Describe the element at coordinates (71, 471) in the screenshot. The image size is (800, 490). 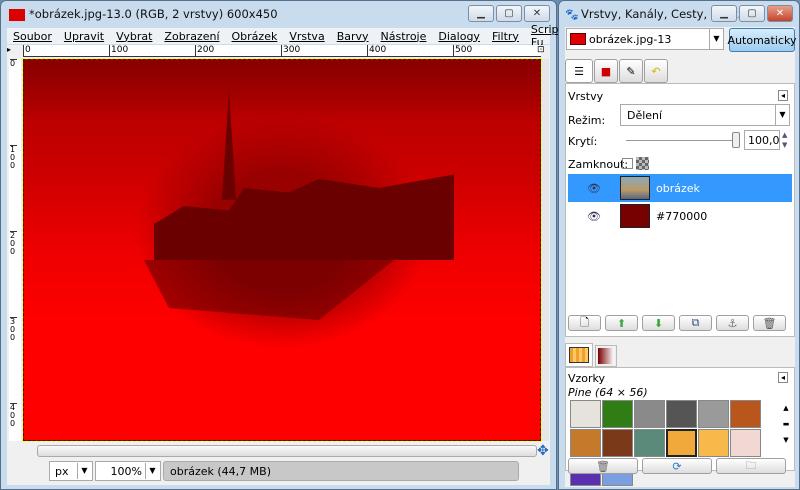
I see `unit-select: px ▼` at that location.